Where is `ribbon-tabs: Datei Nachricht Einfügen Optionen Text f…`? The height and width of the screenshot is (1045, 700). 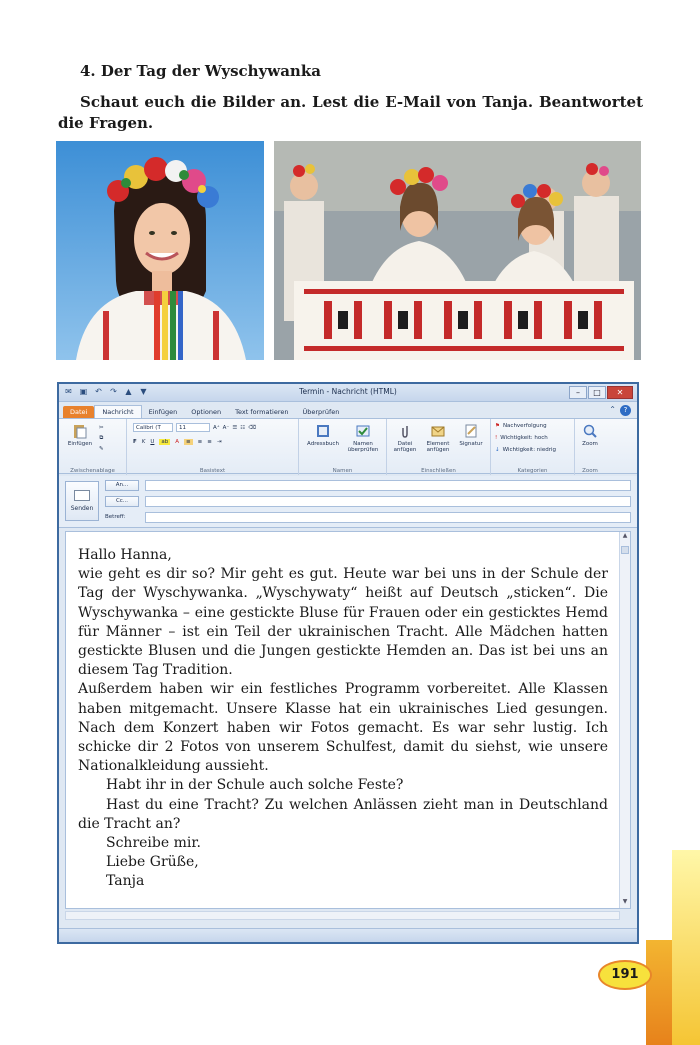
ribbon-tabs: Datei Nachricht Einfügen Optionen Text f… is located at coordinates (348, 410).